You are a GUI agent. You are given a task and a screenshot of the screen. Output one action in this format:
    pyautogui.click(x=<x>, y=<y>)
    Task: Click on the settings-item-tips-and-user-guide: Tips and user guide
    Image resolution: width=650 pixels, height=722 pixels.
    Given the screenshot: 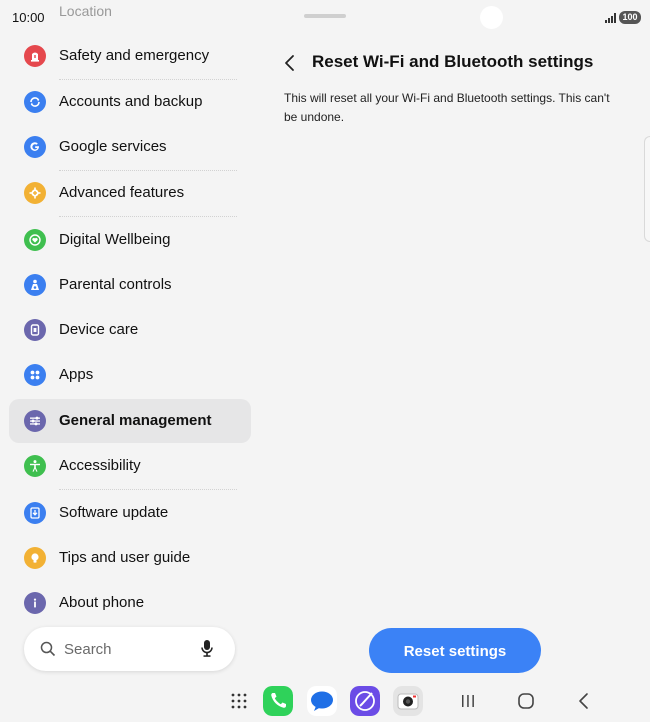 What is the action you would take?
    pyautogui.click(x=130, y=558)
    